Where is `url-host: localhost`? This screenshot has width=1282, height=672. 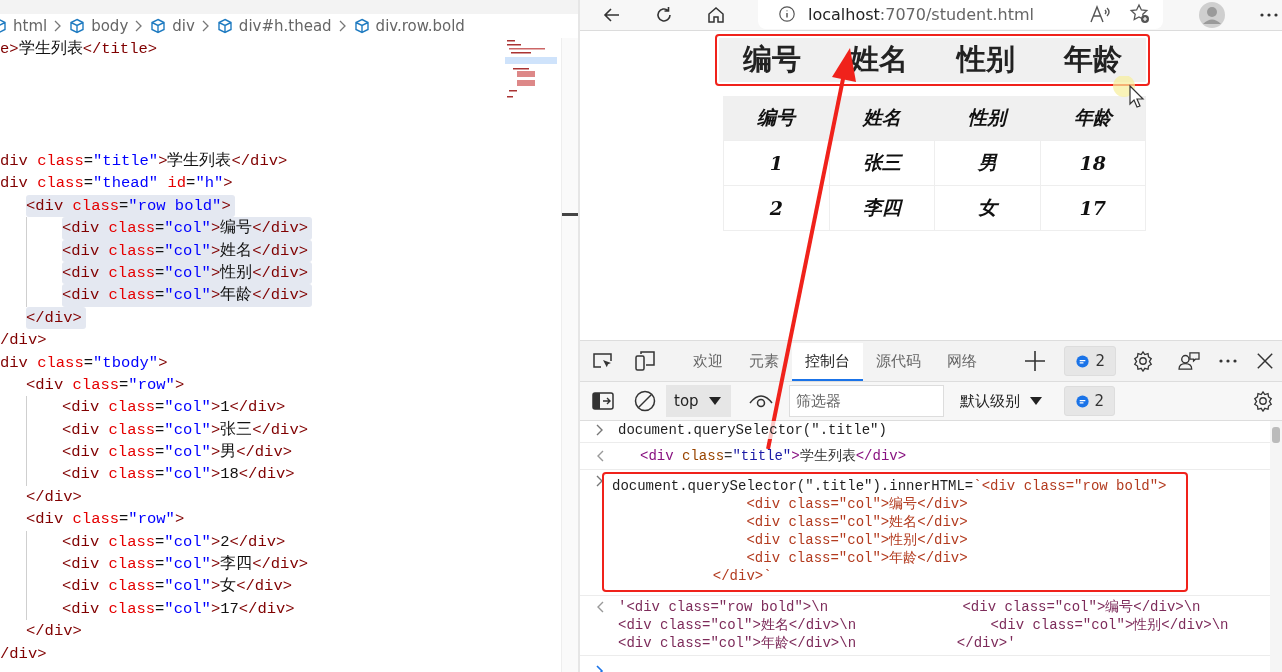
url-host: localhost is located at coordinates (844, 14).